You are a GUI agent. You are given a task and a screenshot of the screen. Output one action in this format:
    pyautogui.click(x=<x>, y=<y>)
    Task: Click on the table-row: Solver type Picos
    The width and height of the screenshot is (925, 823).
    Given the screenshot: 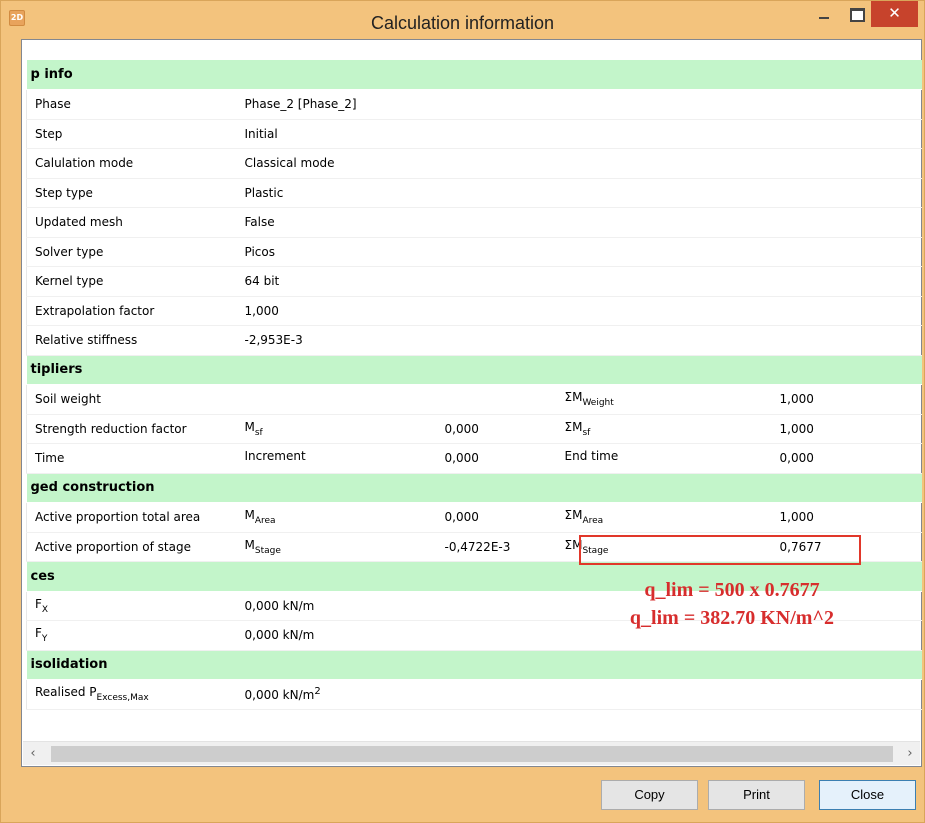 What is the action you would take?
    pyautogui.click(x=474, y=252)
    